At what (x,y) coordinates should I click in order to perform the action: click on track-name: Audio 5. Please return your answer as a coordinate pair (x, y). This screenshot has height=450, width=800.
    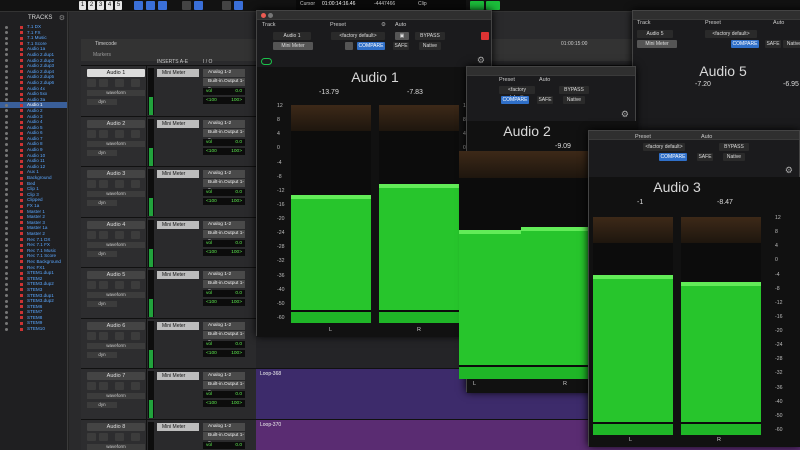
    Looking at the image, I should click on (116, 275).